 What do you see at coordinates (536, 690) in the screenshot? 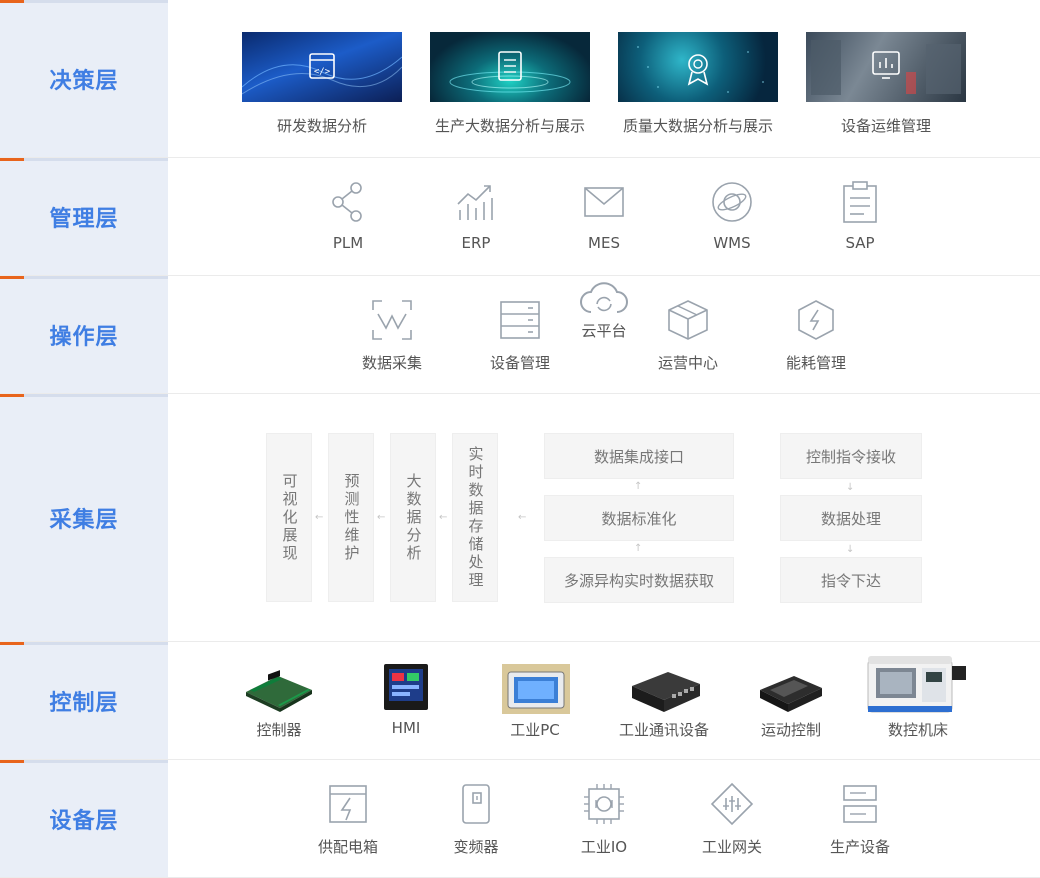
I see `industrial-pc-image` at bounding box center [536, 690].